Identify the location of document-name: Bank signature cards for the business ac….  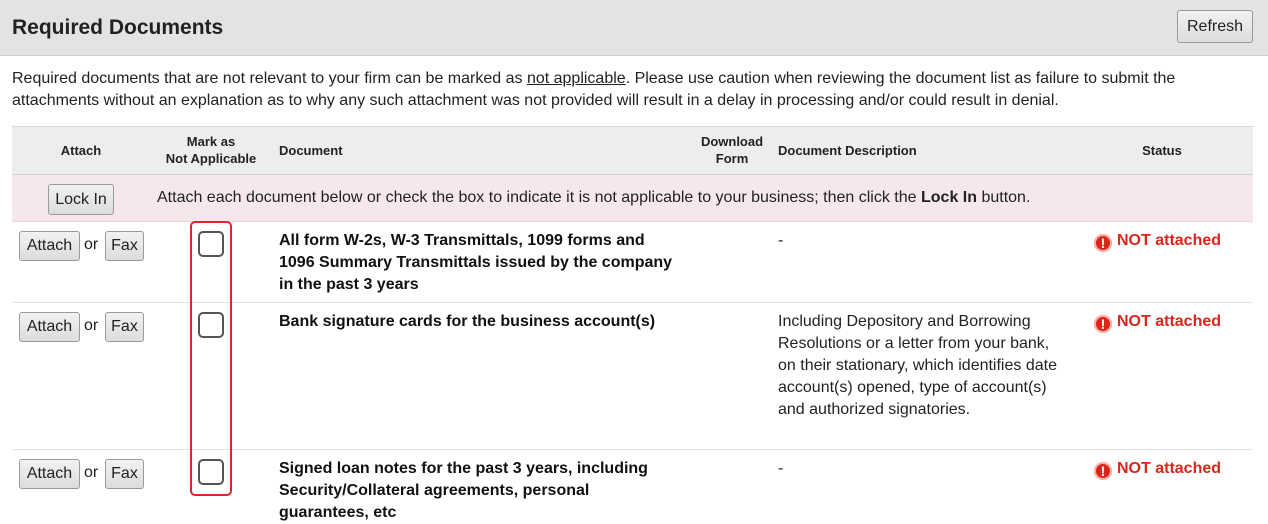
(467, 321).